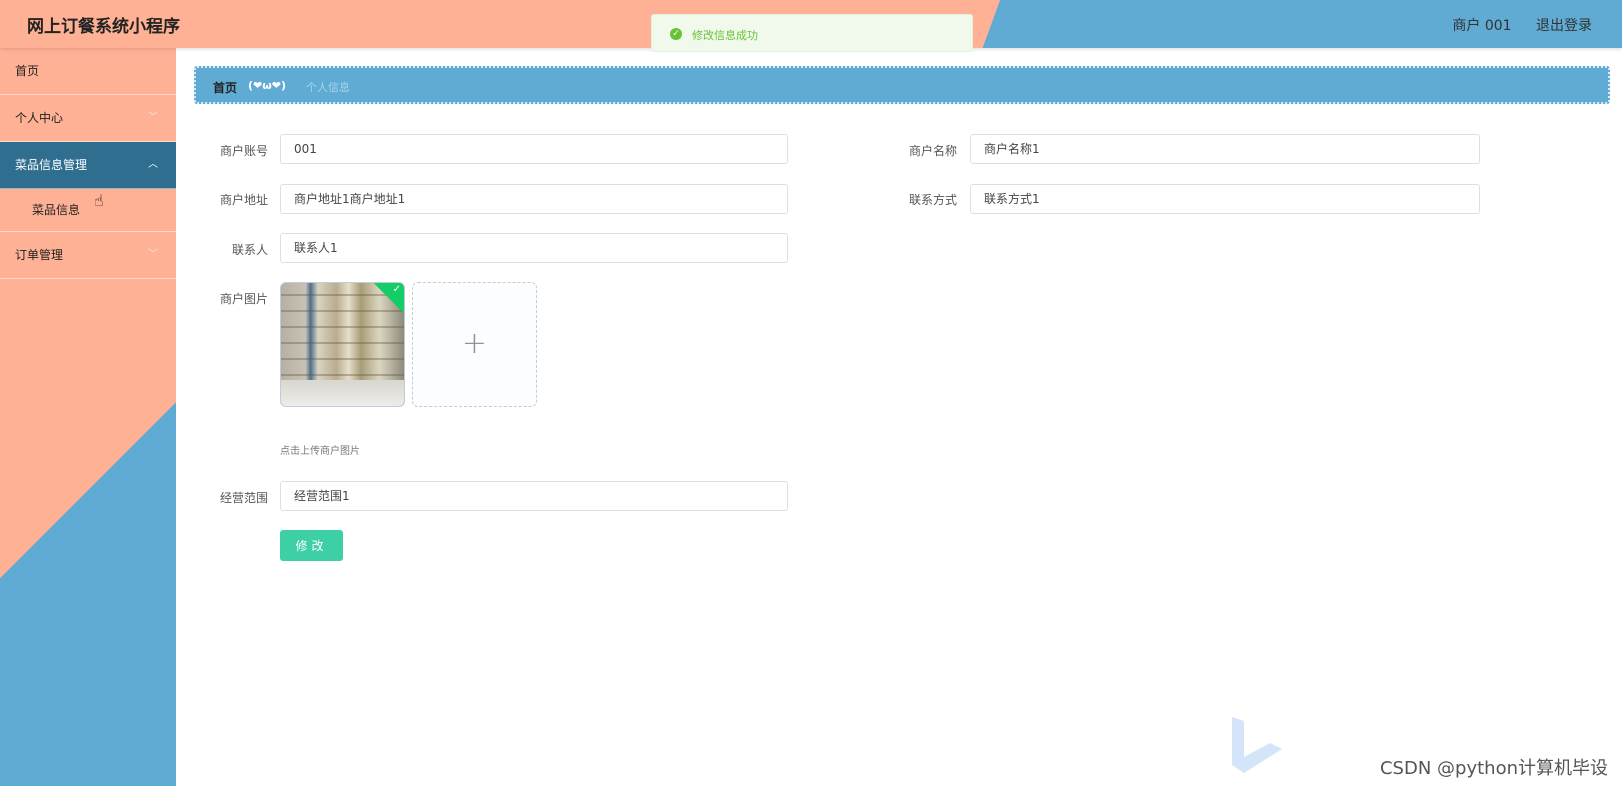  What do you see at coordinates (153, 164) in the screenshot?
I see `chevron-up-icon: ︿` at bounding box center [153, 164].